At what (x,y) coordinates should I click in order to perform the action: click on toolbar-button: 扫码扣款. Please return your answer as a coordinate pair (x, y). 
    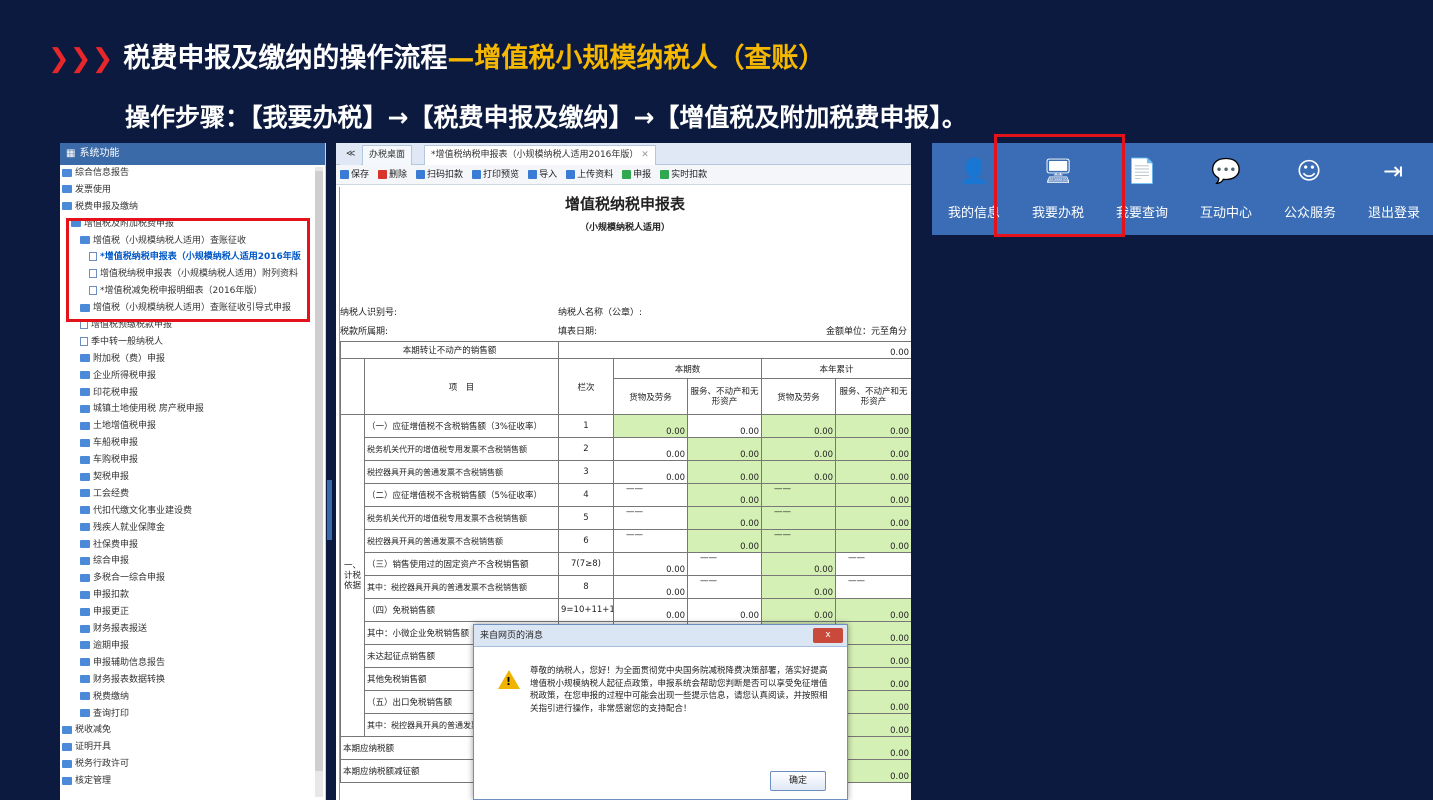
    Looking at the image, I should click on (439, 175).